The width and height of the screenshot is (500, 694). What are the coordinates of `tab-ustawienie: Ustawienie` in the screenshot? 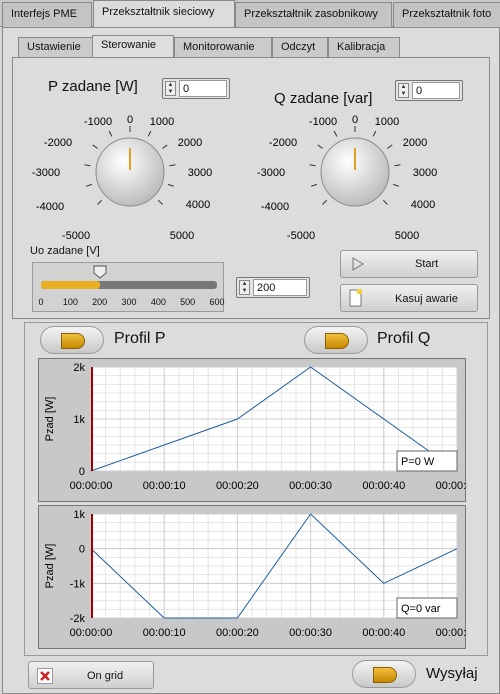 It's located at (56, 47).